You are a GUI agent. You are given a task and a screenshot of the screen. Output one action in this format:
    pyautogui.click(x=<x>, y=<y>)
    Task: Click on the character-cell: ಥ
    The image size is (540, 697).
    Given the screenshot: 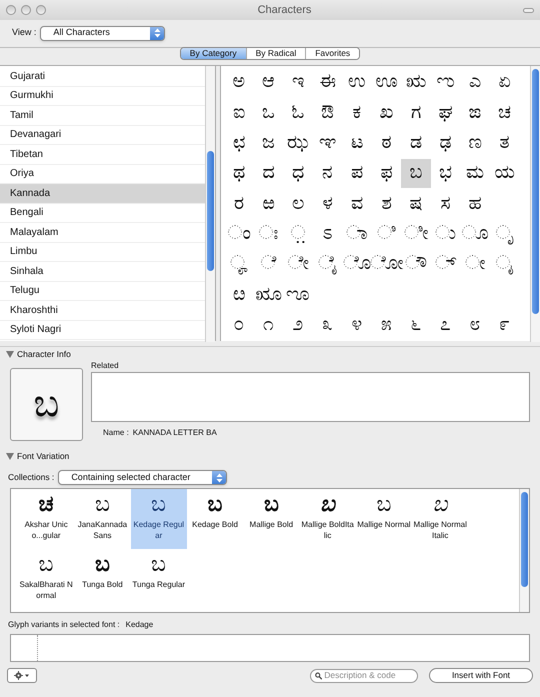 What is the action you would take?
    pyautogui.click(x=239, y=173)
    